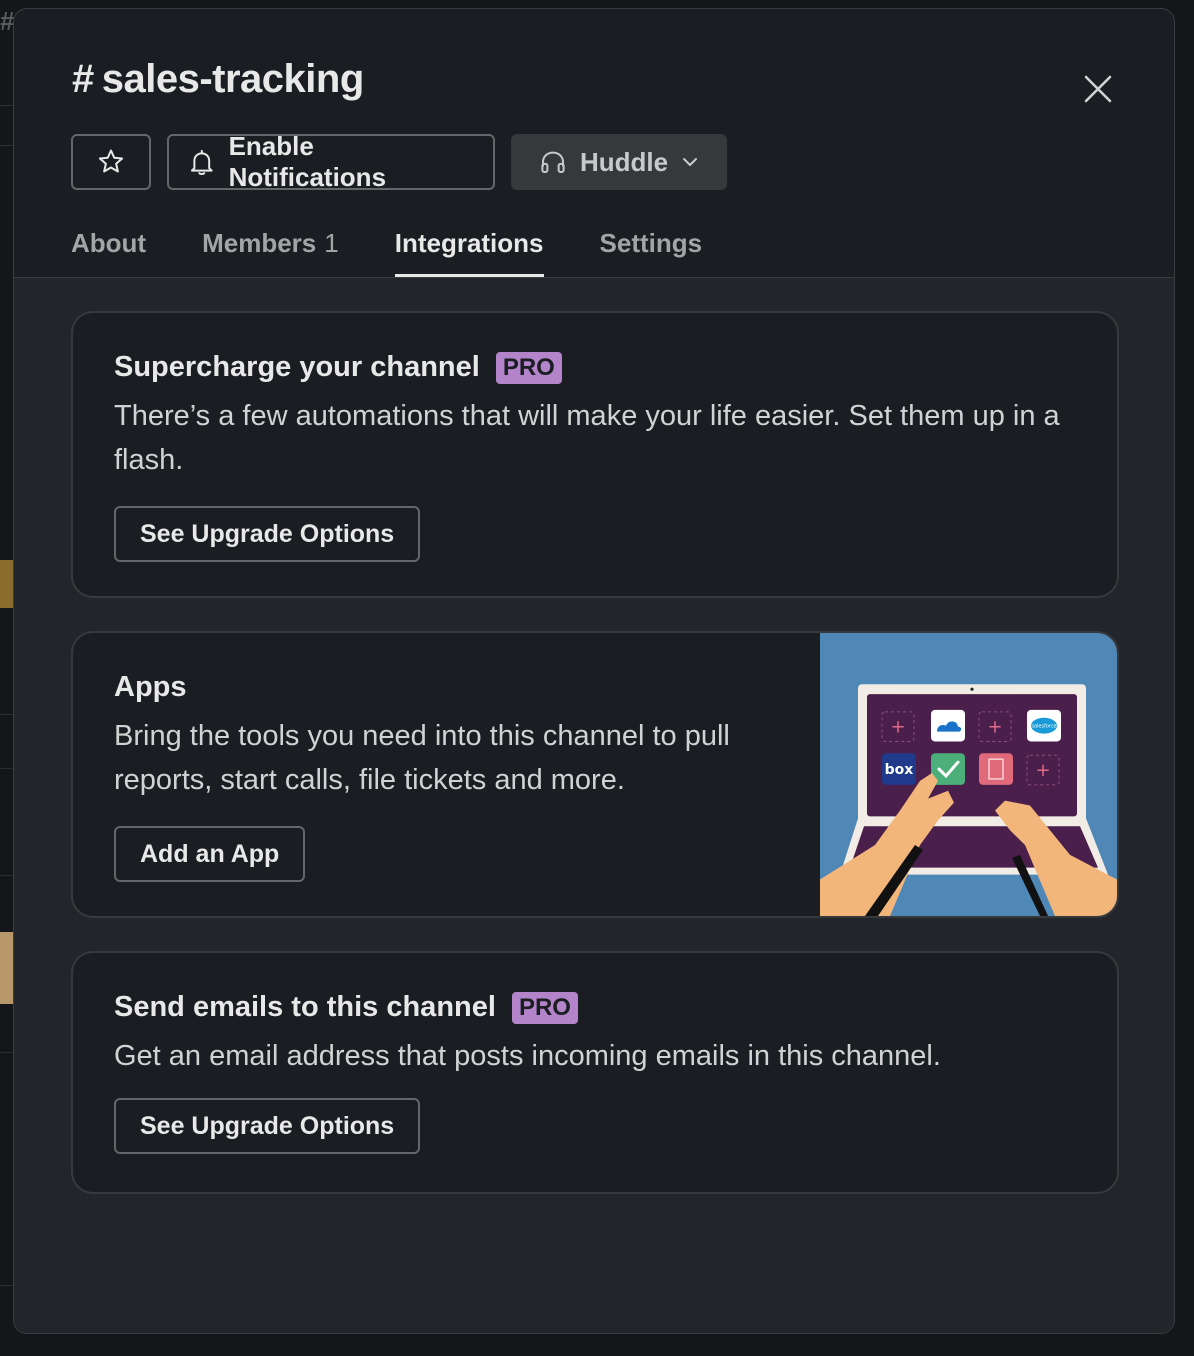 This screenshot has height=1356, width=1194. Describe the element at coordinates (297, 367) in the screenshot. I see `supercharge-title: Supercharge your channel` at that location.